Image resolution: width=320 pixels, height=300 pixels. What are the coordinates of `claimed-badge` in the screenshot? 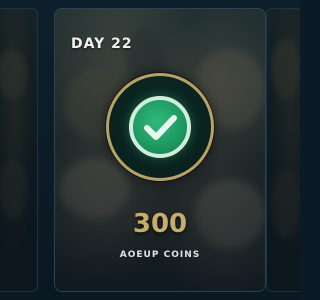 It's located at (160, 127).